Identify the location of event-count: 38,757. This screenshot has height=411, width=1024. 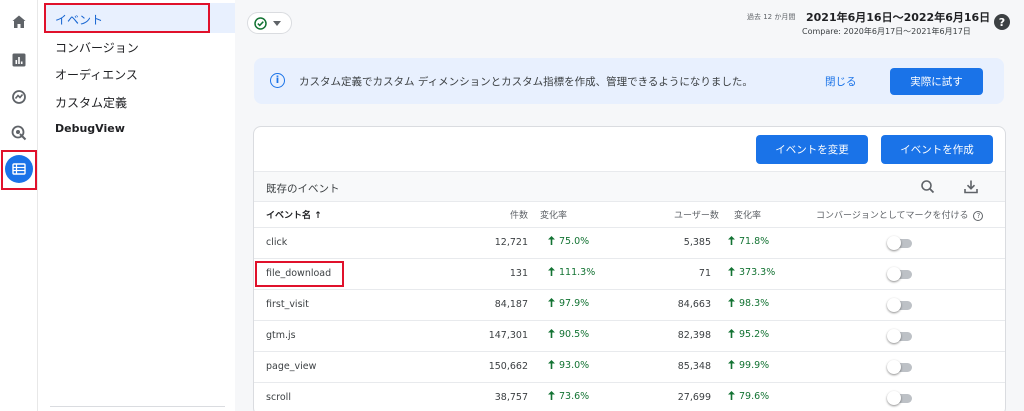
(511, 397).